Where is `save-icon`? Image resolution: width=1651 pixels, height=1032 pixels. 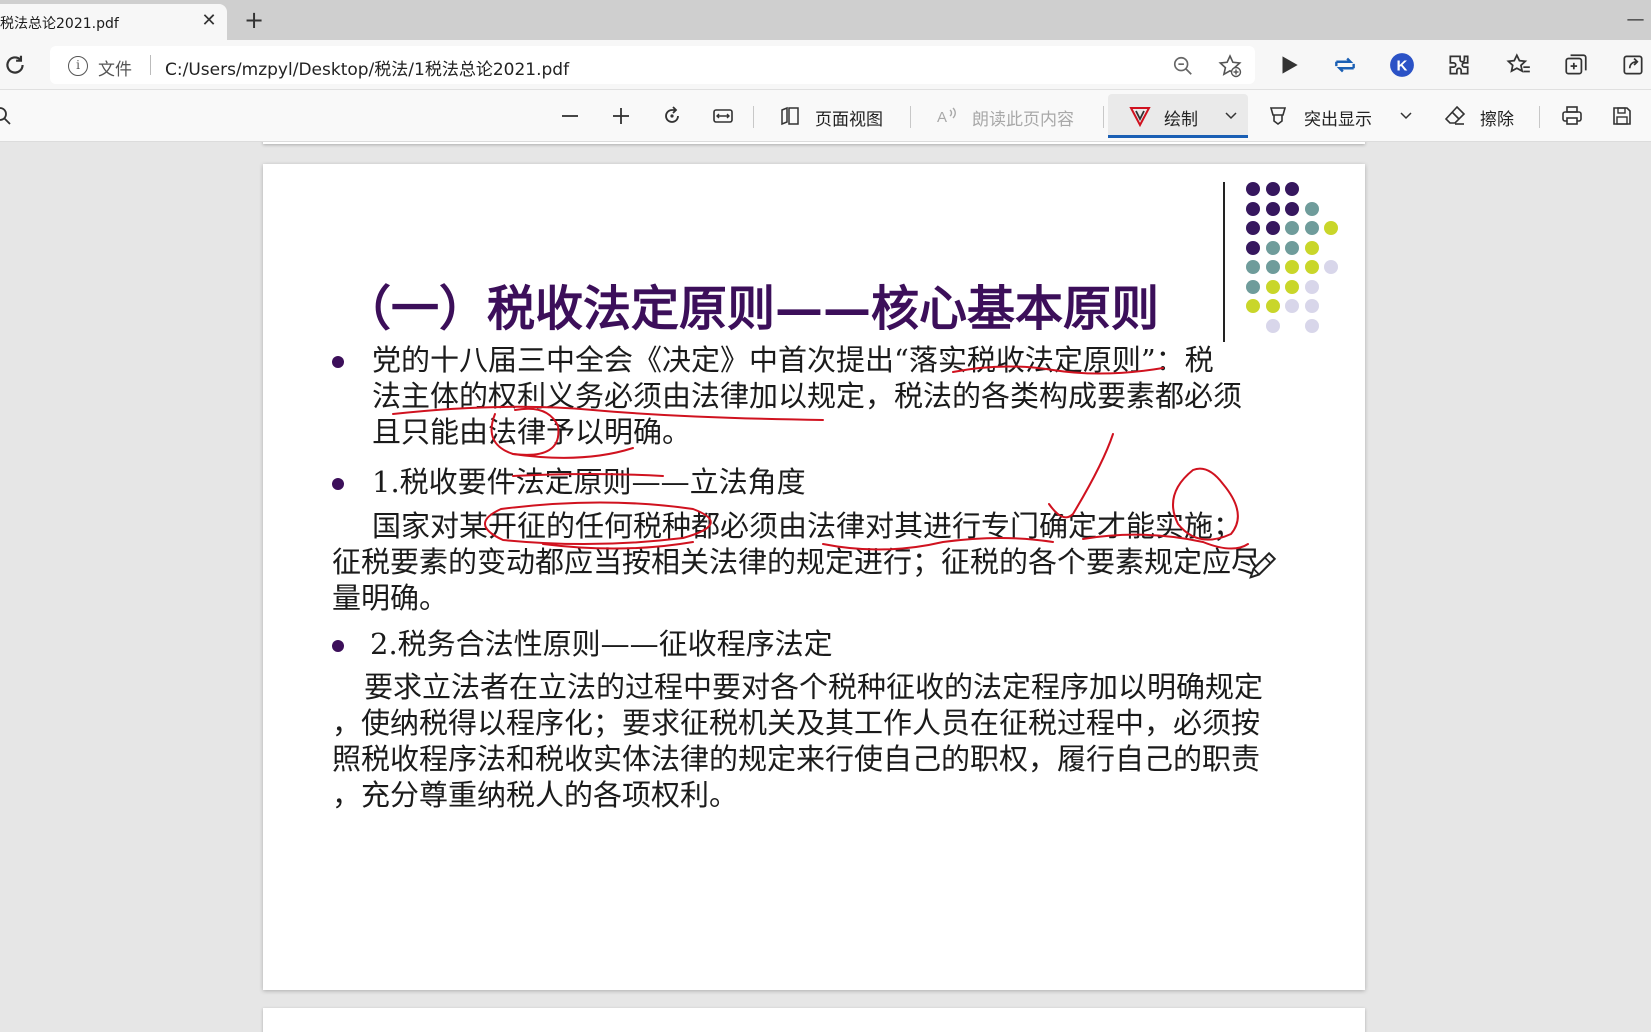 save-icon is located at coordinates (1622, 116).